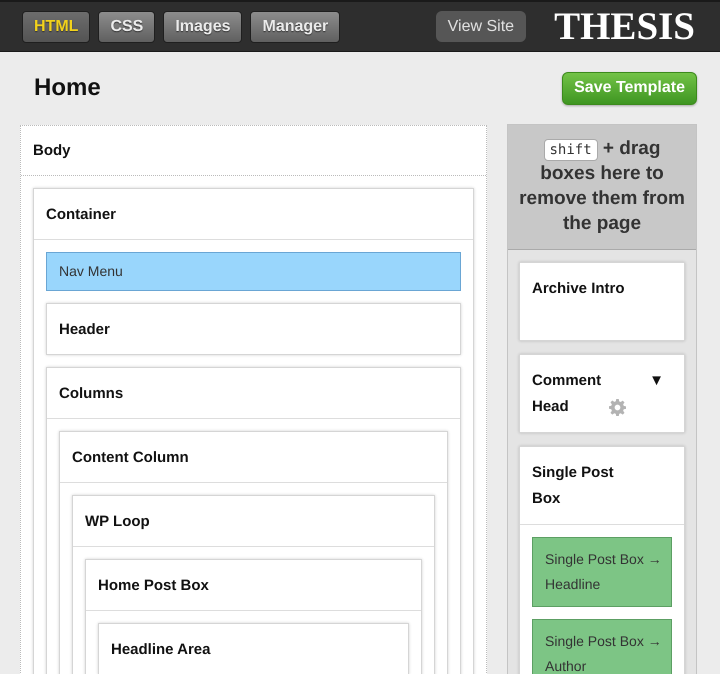 The width and height of the screenshot is (720, 674). Describe the element at coordinates (84, 329) in the screenshot. I see `box-title: Header` at that location.